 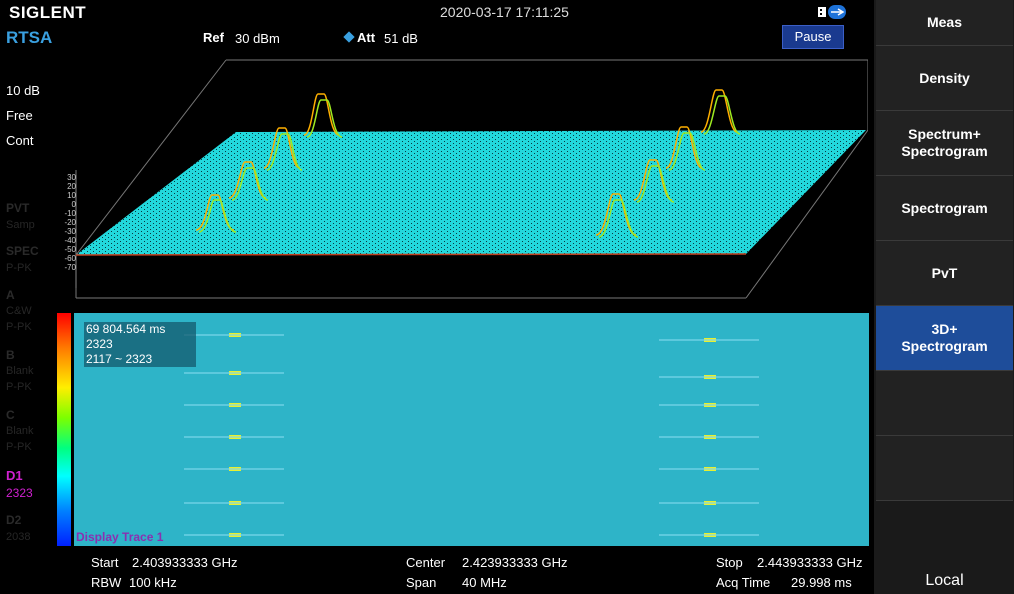 I want to click on acq-time-label: Acq Time, so click(x=743, y=582).